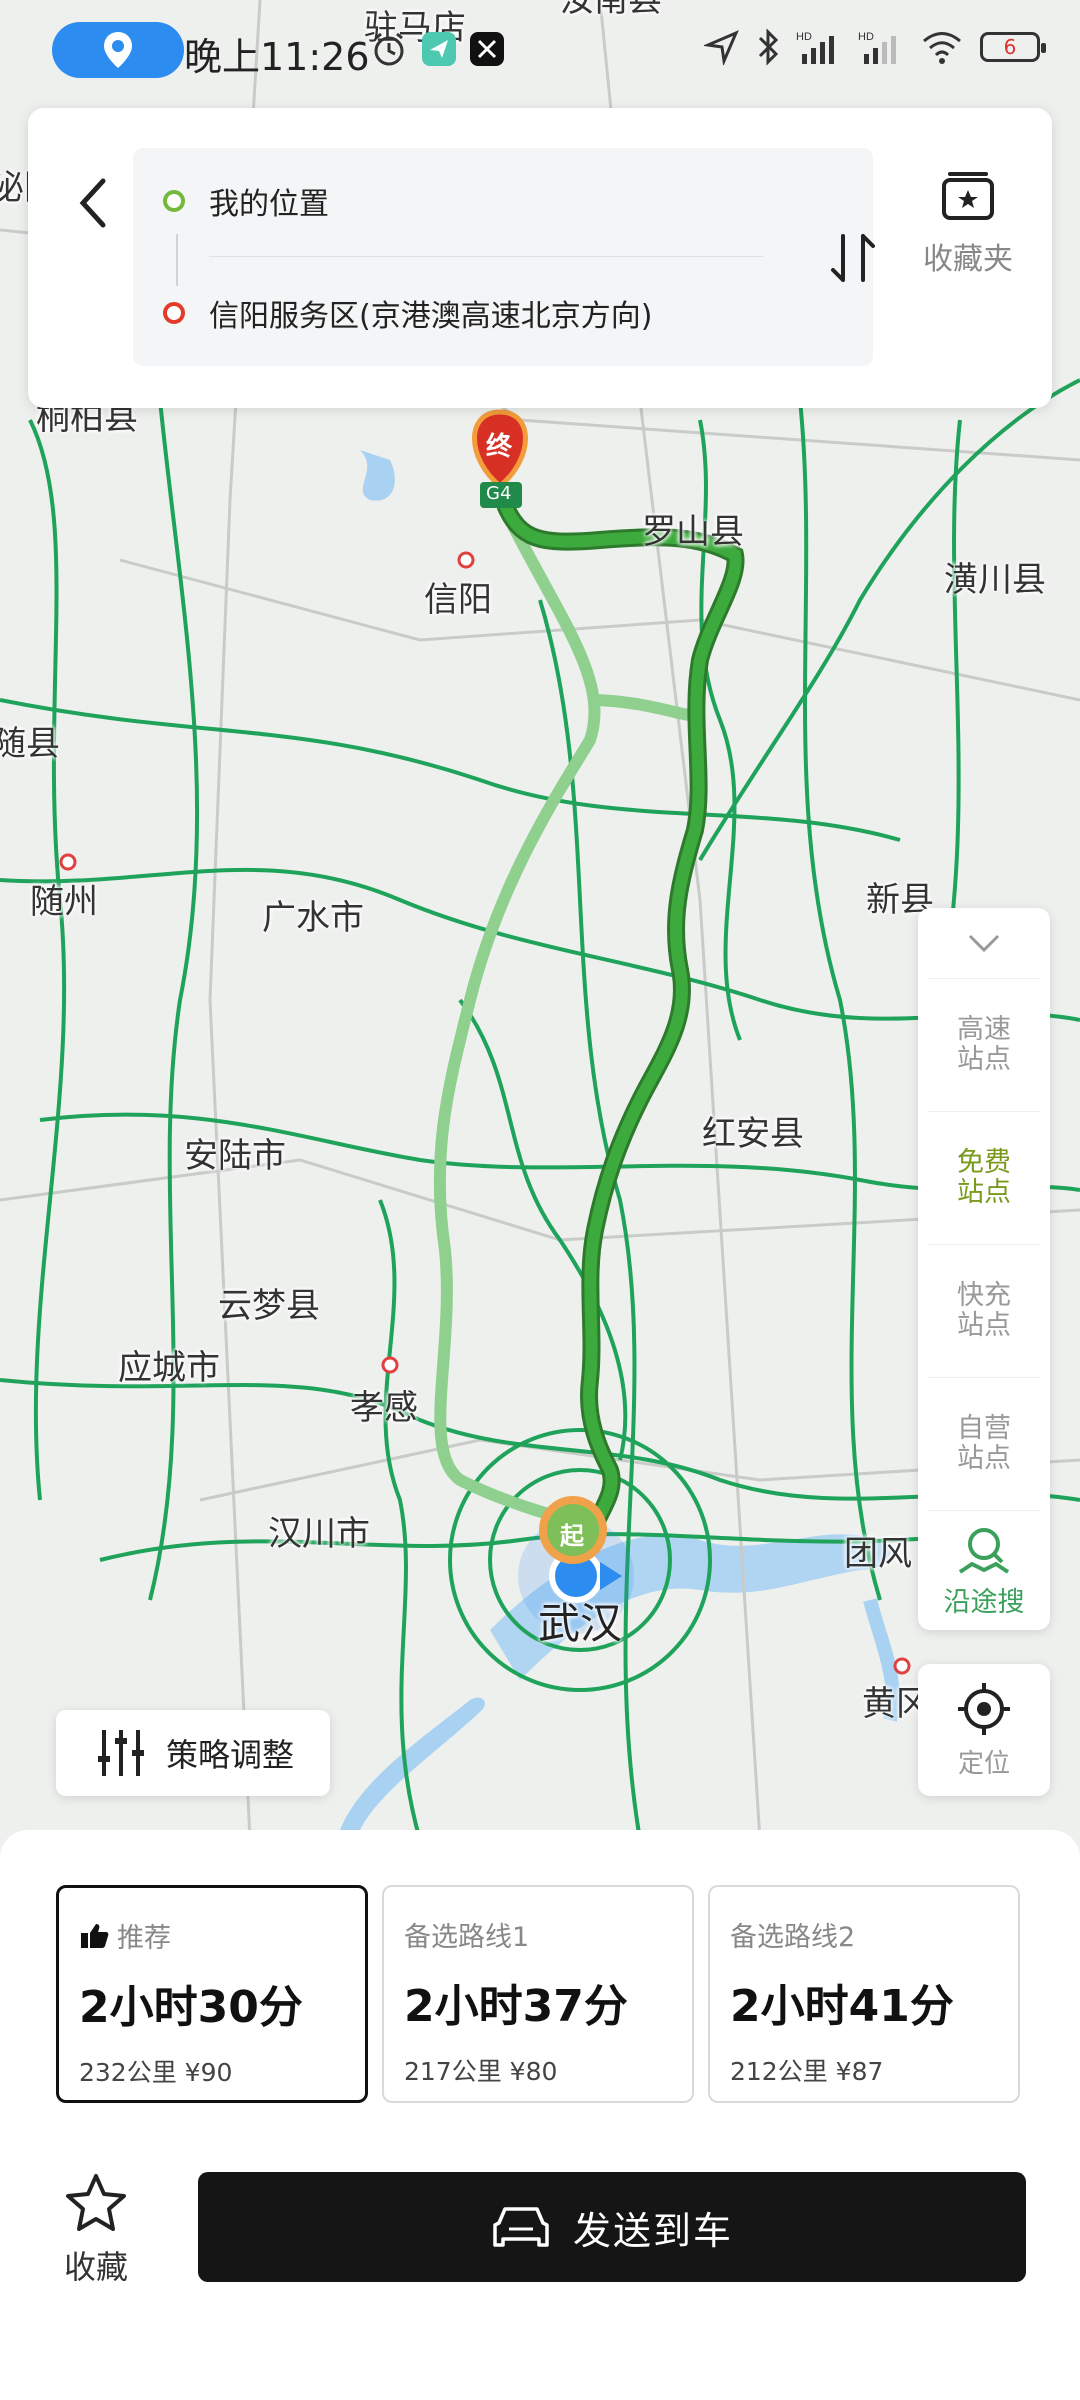 This screenshot has width=1080, height=2400. I want to click on chevron-down-icon, so click(984, 943).